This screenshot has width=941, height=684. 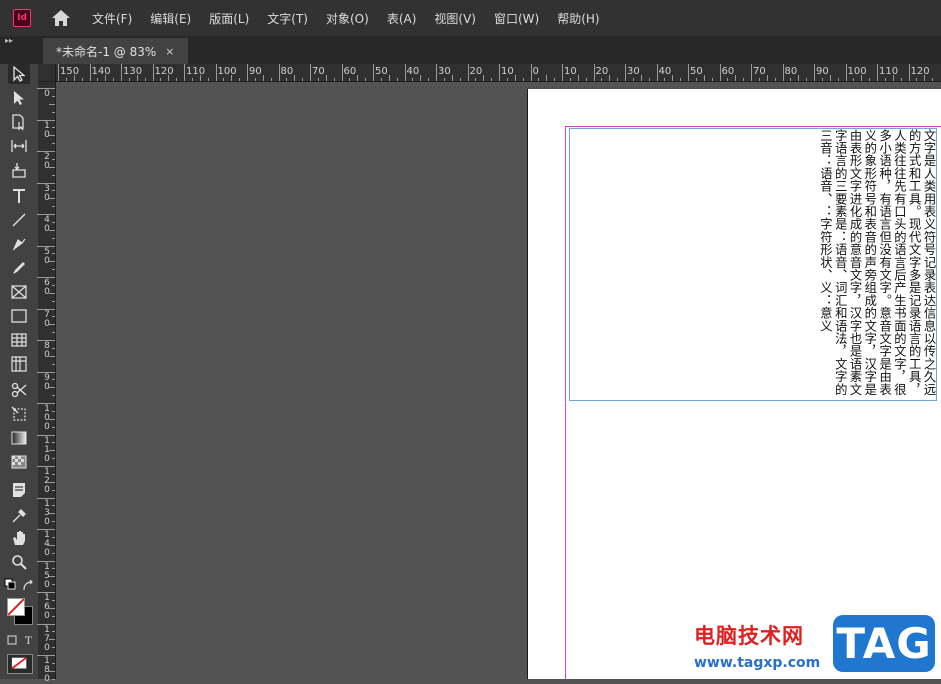 What do you see at coordinates (19, 316) in the screenshot?
I see `rectangle-tool-icon` at bounding box center [19, 316].